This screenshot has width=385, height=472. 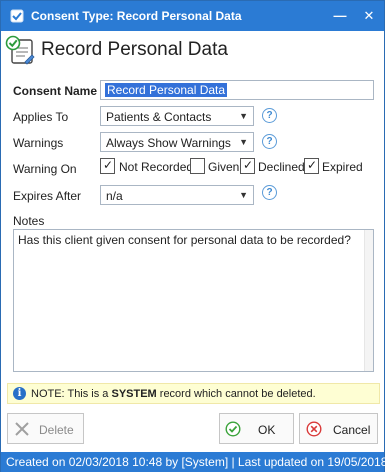 I want to click on cancel-circle-icon, so click(x=314, y=430).